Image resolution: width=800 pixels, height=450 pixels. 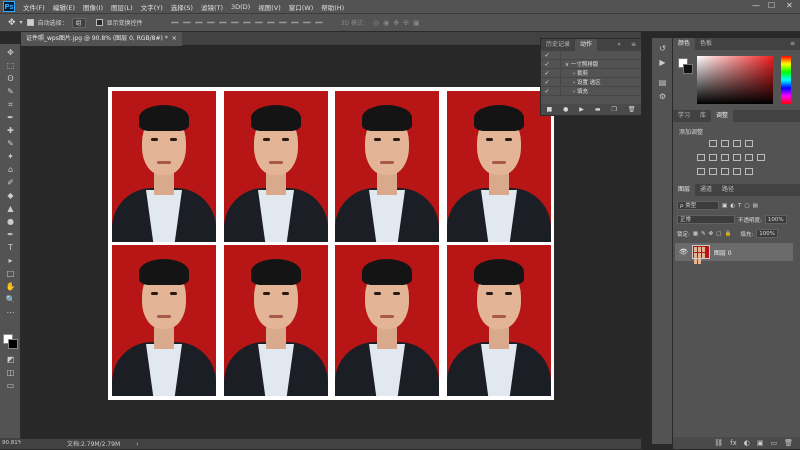 I want to click on fx-icon: fx, so click(x=733, y=443).